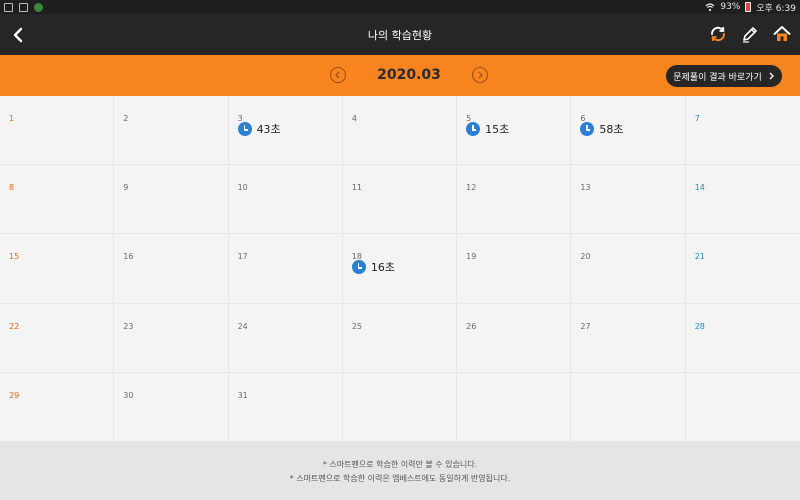 This screenshot has height=500, width=800. What do you see at coordinates (354, 118) in the screenshot?
I see `day-number: 4` at bounding box center [354, 118].